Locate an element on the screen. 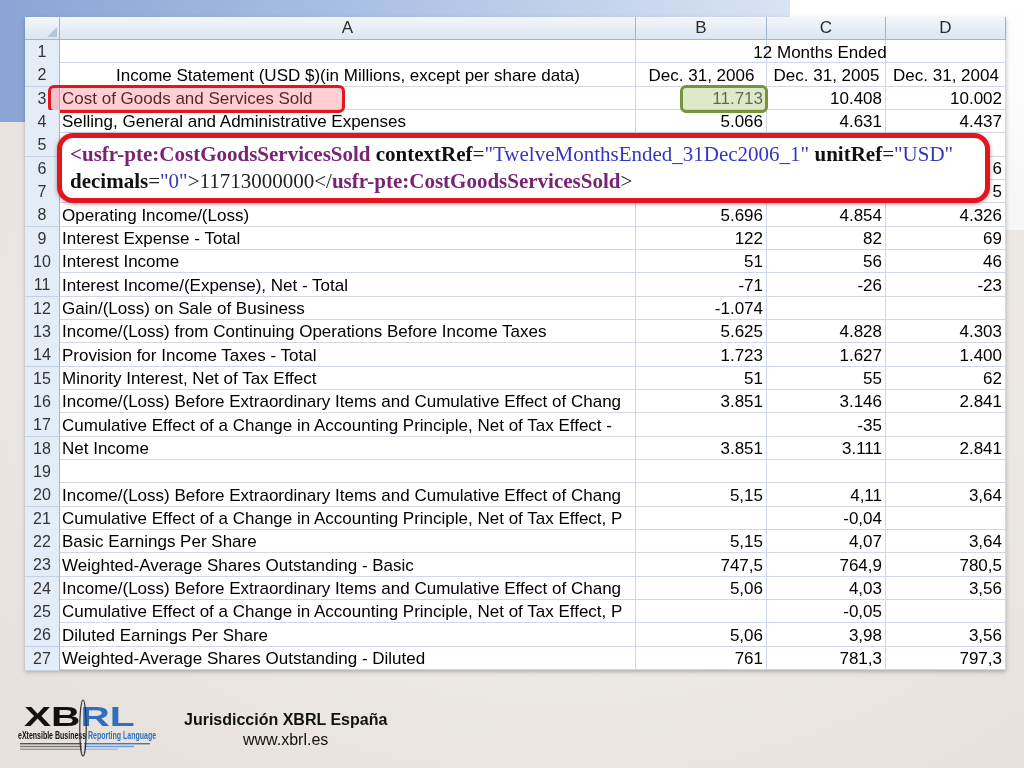  date-heading: Dec. 31, 2006 is located at coordinates (701, 75).